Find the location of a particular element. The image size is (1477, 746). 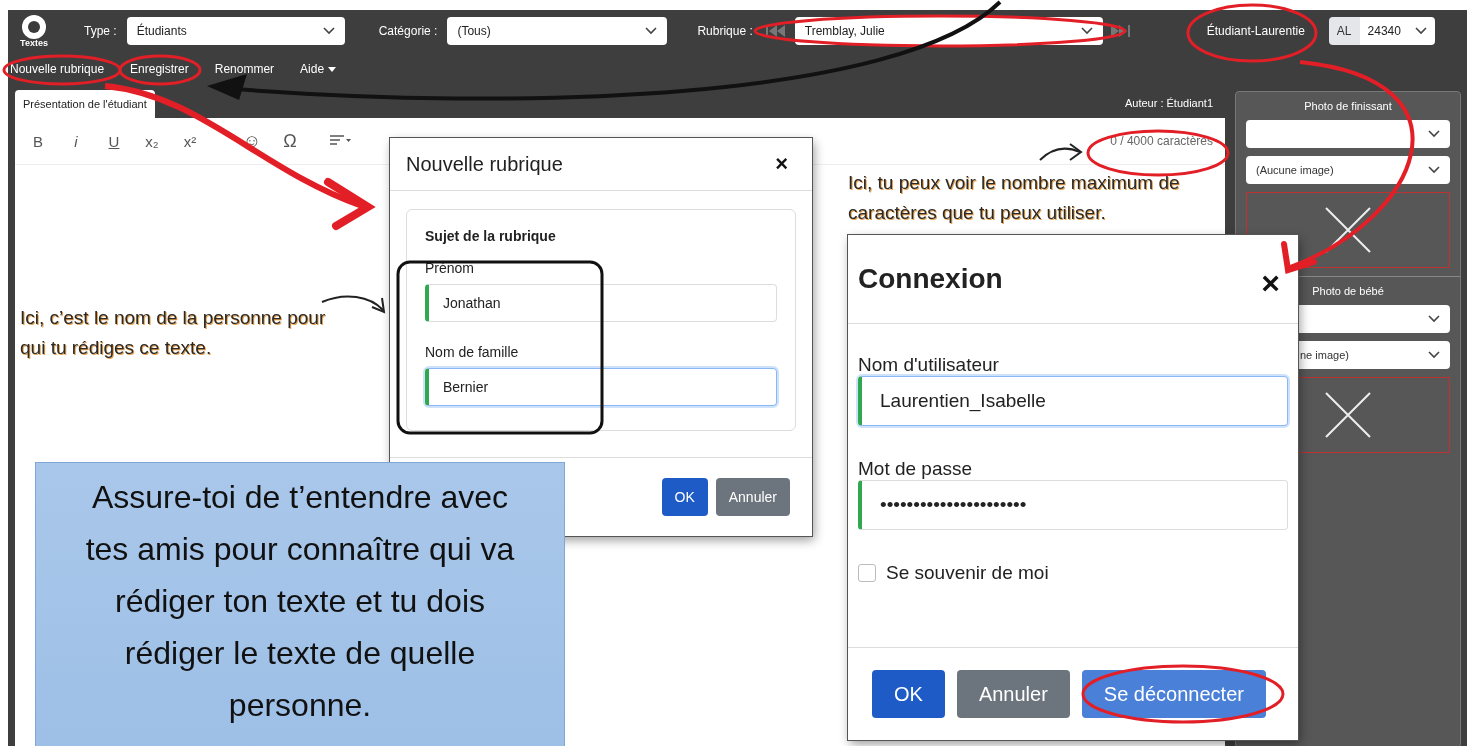

align-icon is located at coordinates (340, 141).